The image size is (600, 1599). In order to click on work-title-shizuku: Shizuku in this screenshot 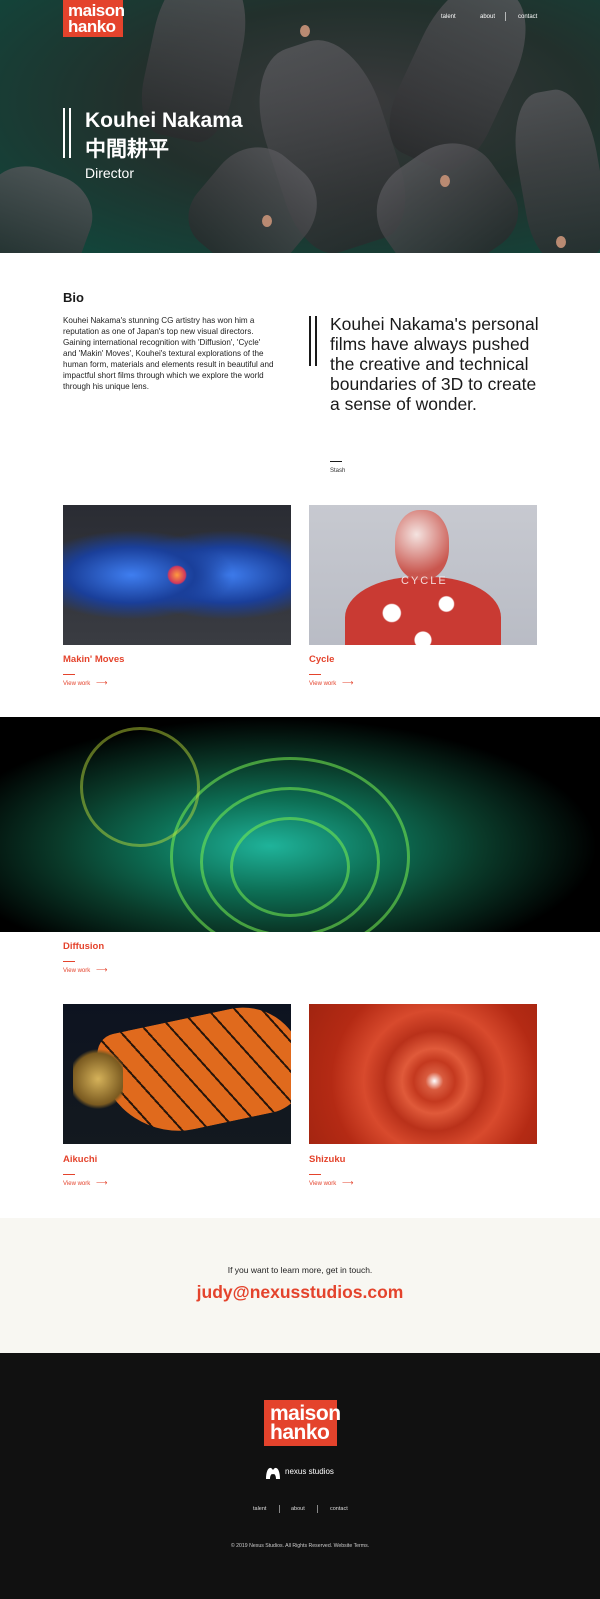, I will do `click(327, 1159)`.